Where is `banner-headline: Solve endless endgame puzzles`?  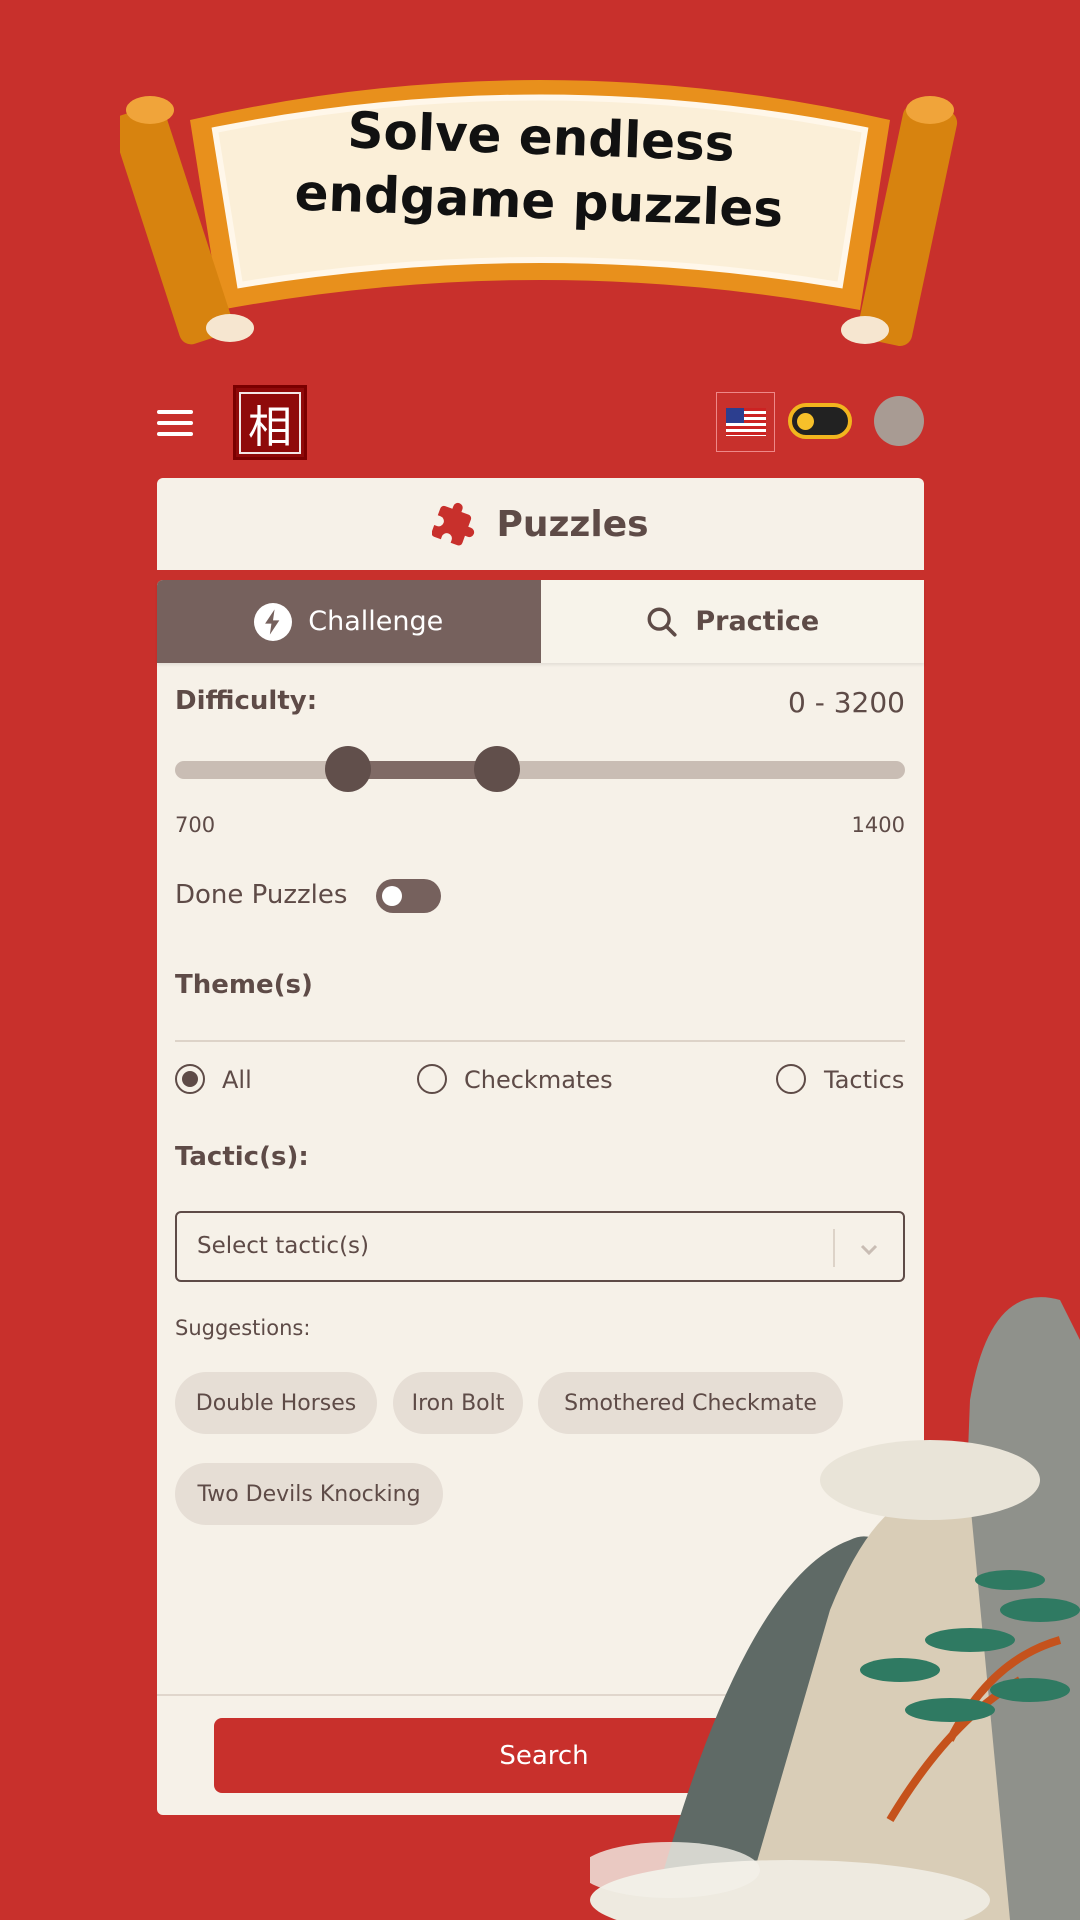
banner-headline: Solve endless endgame puzzles is located at coordinates (540, 168).